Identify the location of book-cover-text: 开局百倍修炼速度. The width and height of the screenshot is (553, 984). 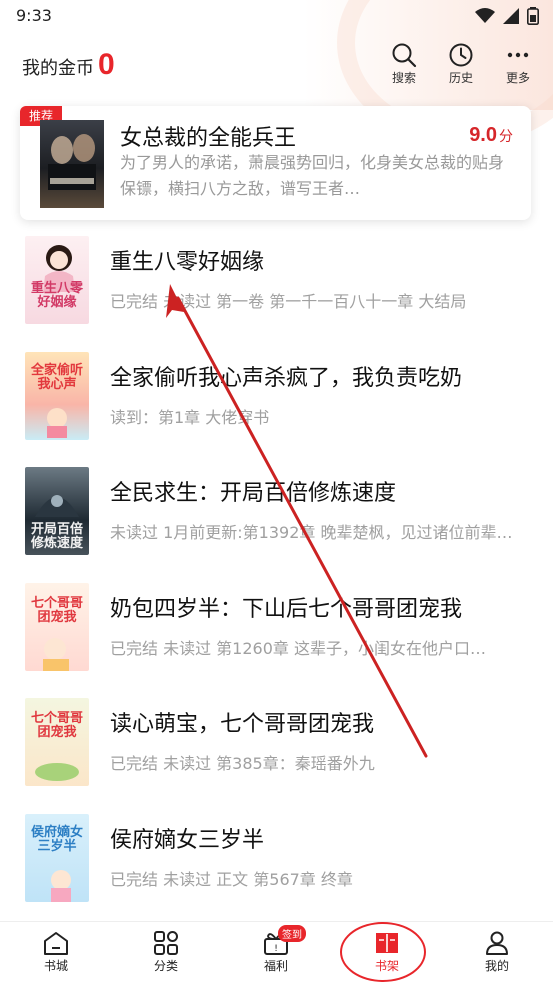
(56, 537).